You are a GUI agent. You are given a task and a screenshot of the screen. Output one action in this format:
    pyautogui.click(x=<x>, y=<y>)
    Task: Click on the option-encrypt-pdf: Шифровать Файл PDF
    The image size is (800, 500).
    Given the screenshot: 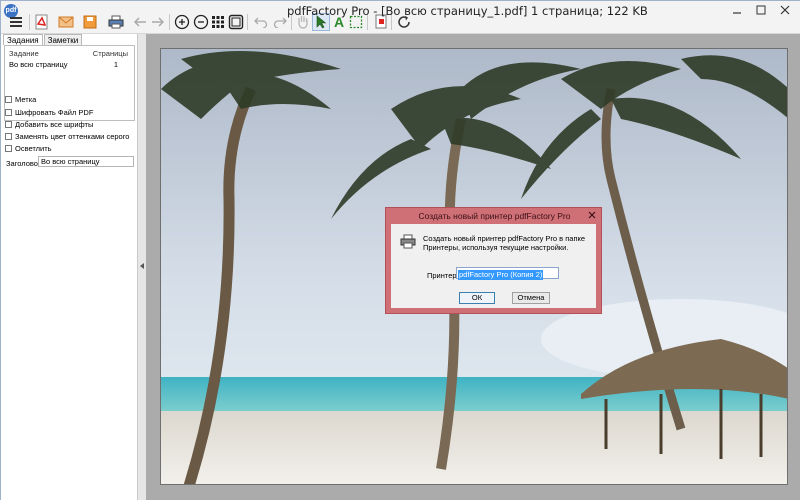 What is the action you would take?
    pyautogui.click(x=49, y=112)
    